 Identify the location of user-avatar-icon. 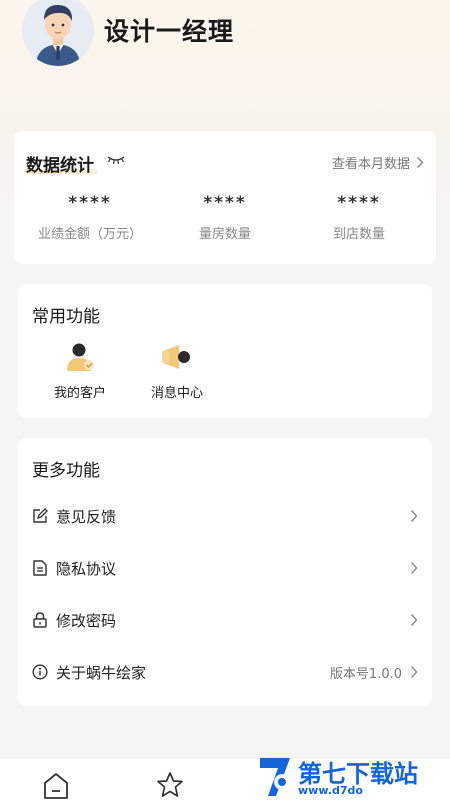
(58, 33).